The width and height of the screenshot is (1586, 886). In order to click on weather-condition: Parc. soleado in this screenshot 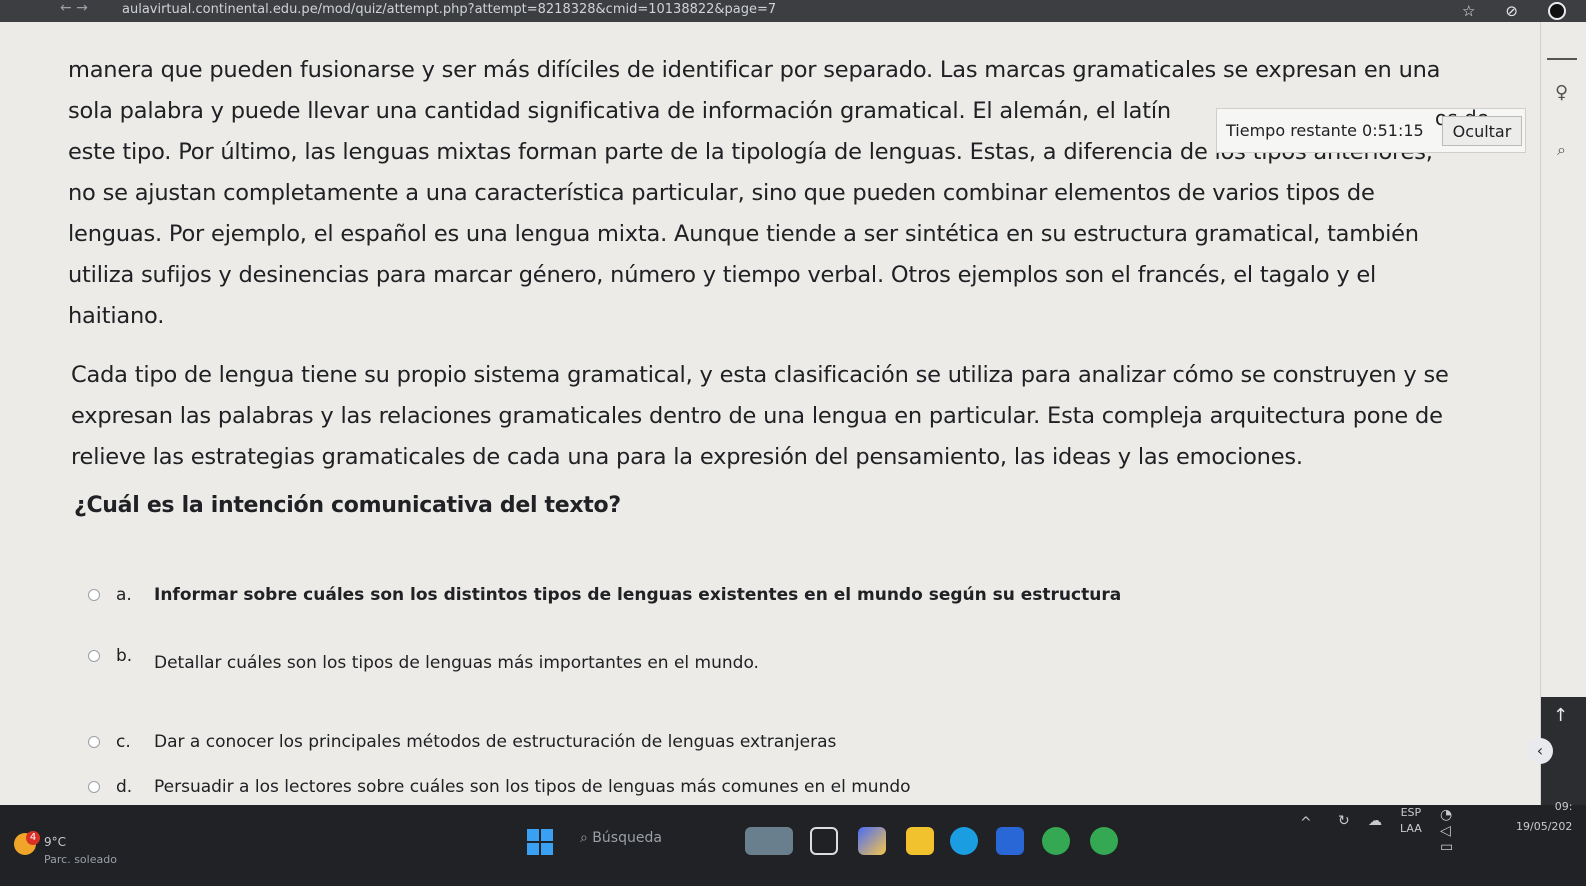, I will do `click(80, 859)`.